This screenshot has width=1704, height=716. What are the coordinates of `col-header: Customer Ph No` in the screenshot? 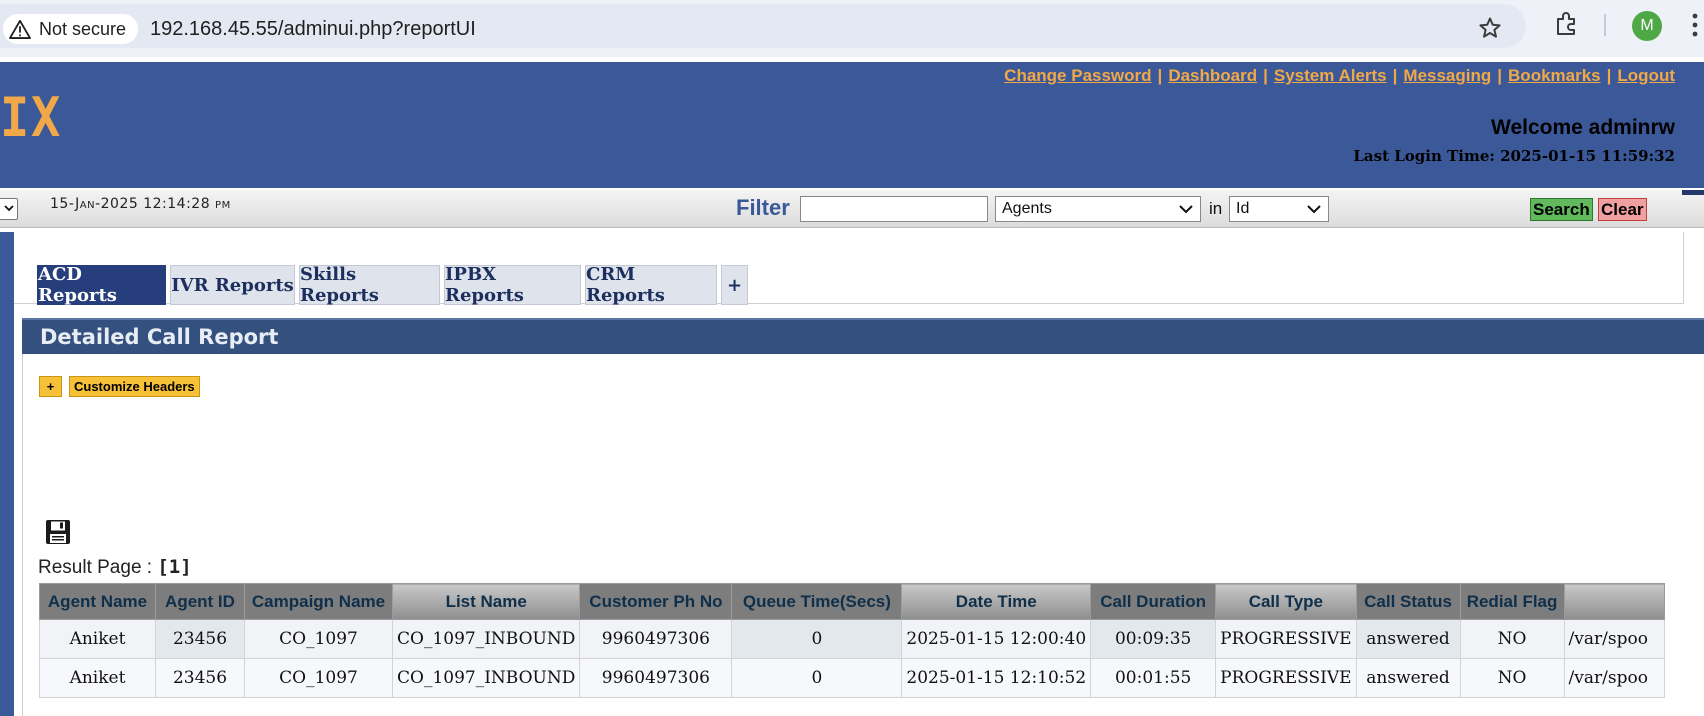 It's located at (656, 601).